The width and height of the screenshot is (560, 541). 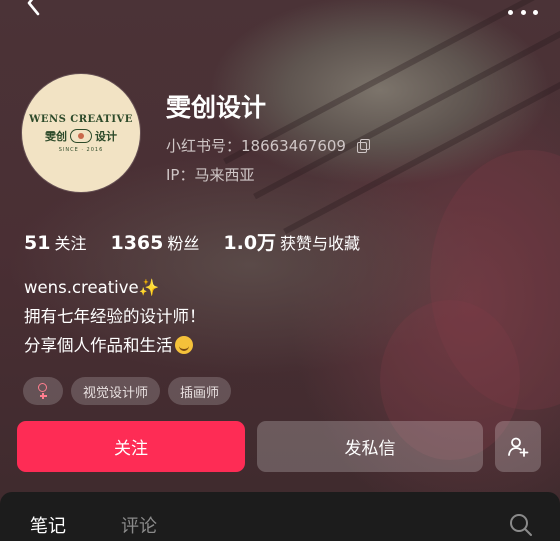 What do you see at coordinates (370, 446) in the screenshot?
I see `send-message-button: 发私信` at bounding box center [370, 446].